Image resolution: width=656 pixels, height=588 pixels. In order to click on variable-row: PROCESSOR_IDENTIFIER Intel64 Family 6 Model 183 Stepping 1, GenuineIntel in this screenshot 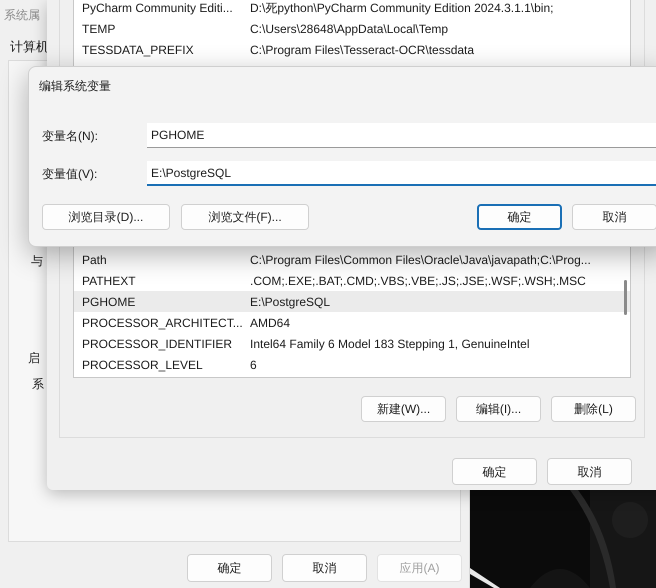, I will do `click(352, 343)`.